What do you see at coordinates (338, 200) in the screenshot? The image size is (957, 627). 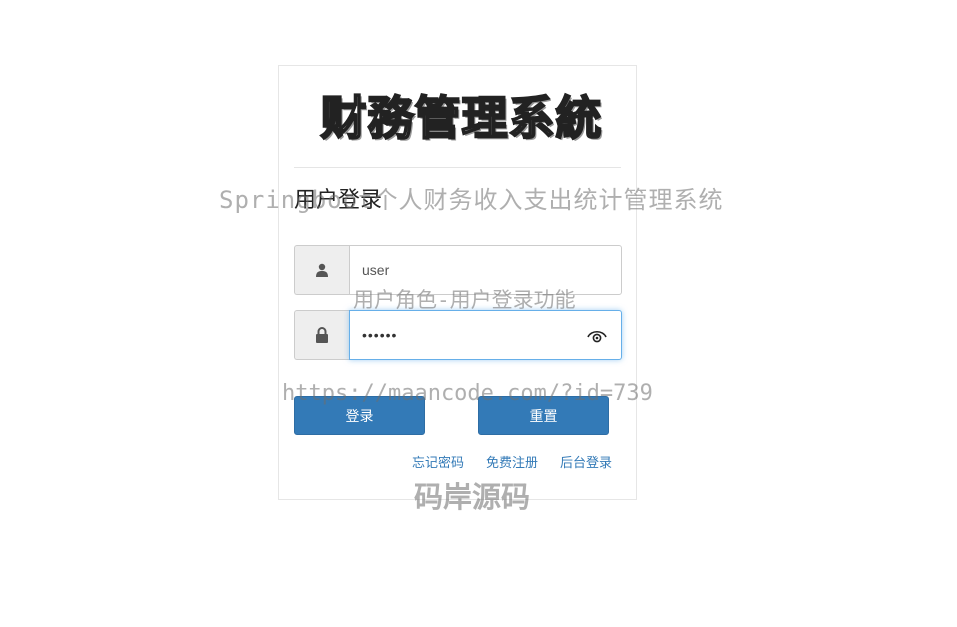 I see `form-title: 用户登录` at bounding box center [338, 200].